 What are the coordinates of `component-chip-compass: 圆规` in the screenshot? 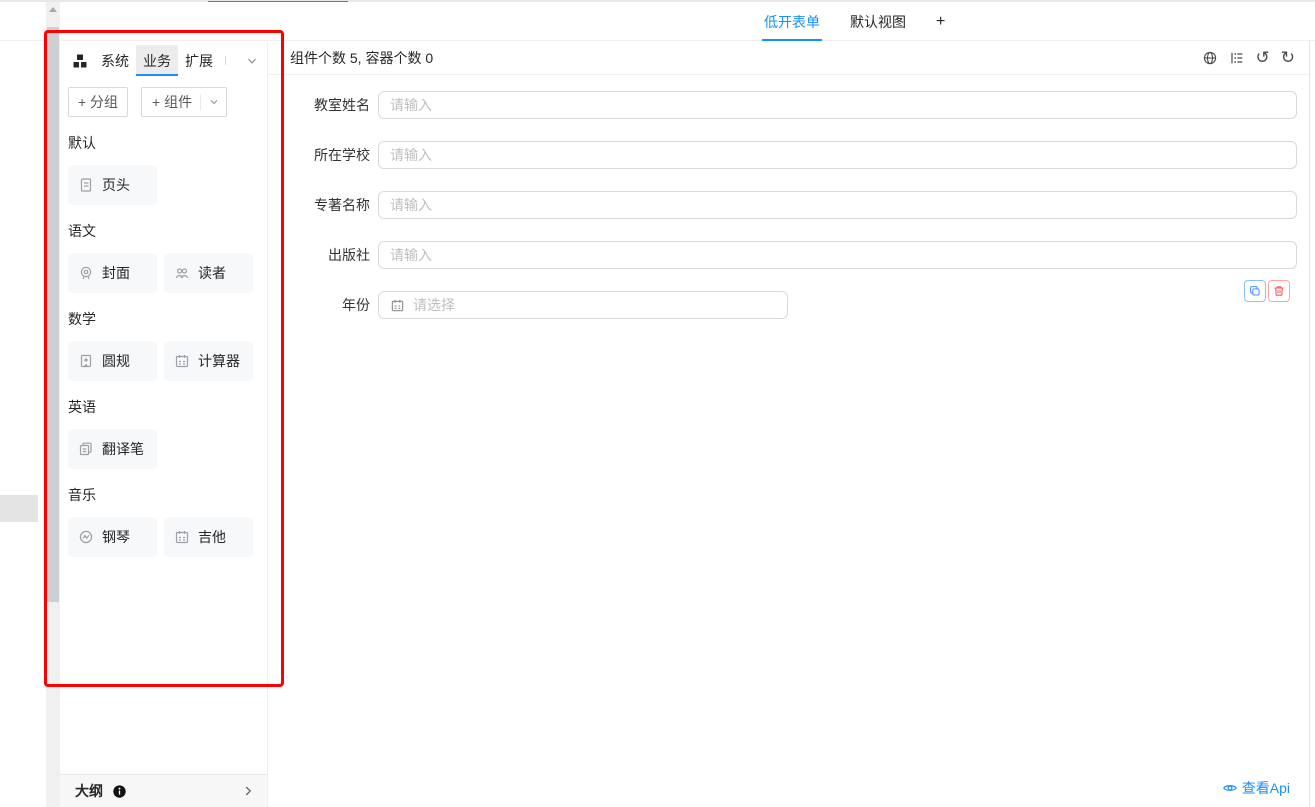 It's located at (112, 361).